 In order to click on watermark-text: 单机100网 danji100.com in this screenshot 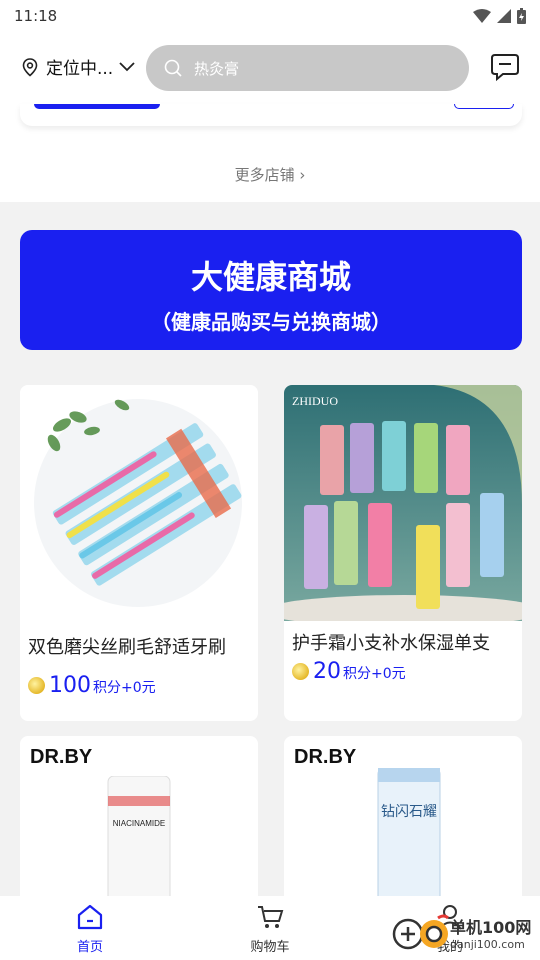, I will do `click(490, 932)`.